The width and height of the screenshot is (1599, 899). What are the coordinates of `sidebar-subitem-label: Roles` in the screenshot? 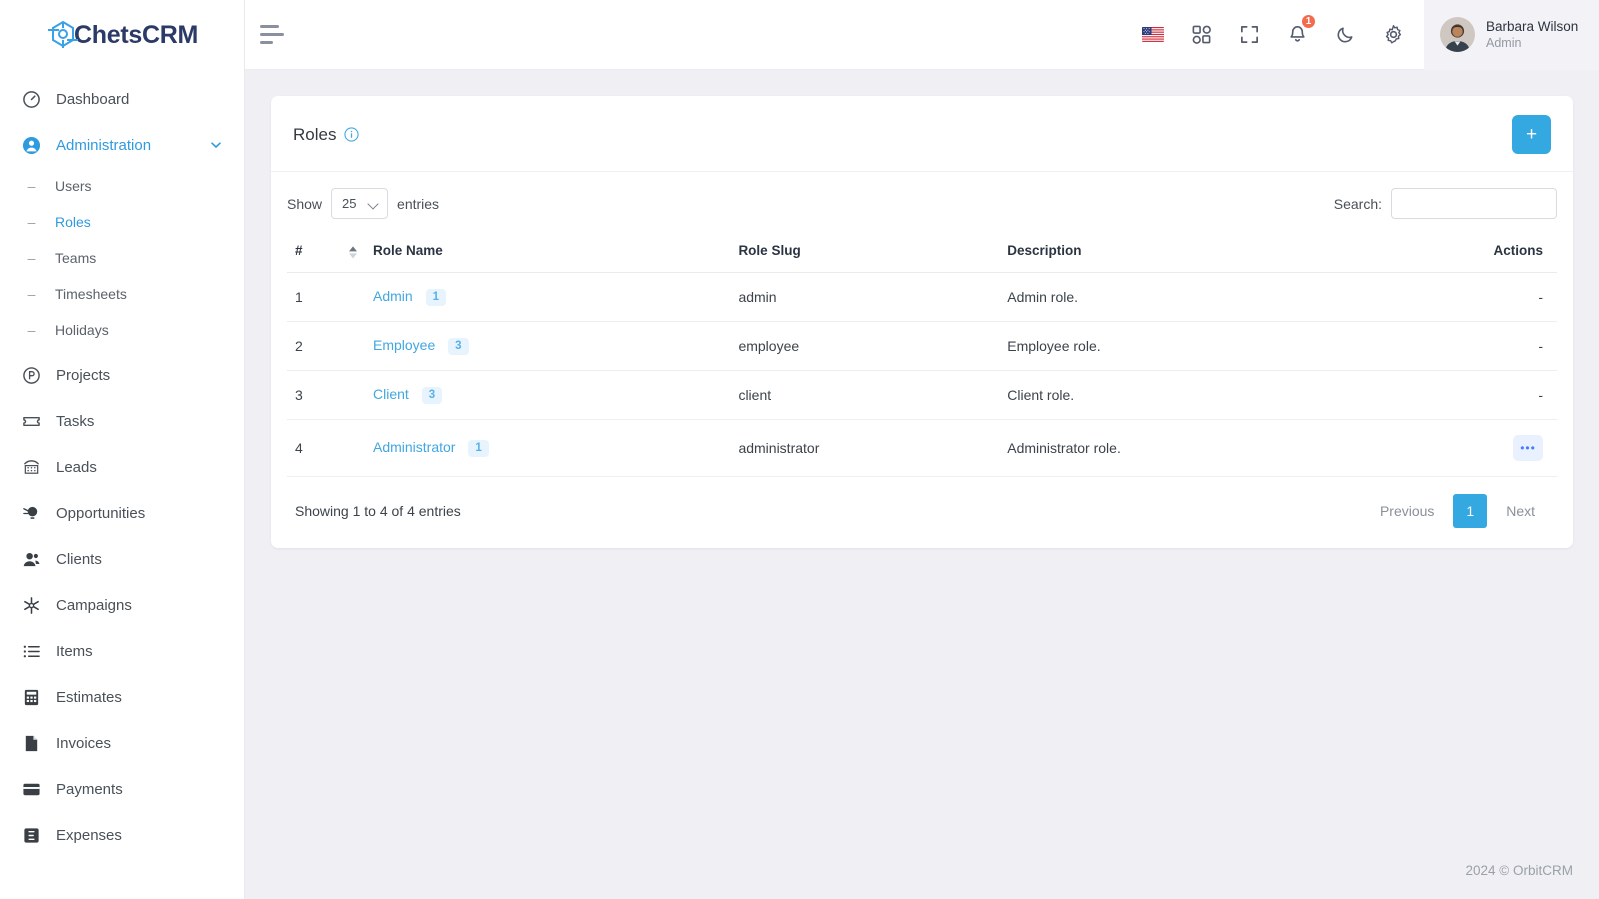 It's located at (73, 222).